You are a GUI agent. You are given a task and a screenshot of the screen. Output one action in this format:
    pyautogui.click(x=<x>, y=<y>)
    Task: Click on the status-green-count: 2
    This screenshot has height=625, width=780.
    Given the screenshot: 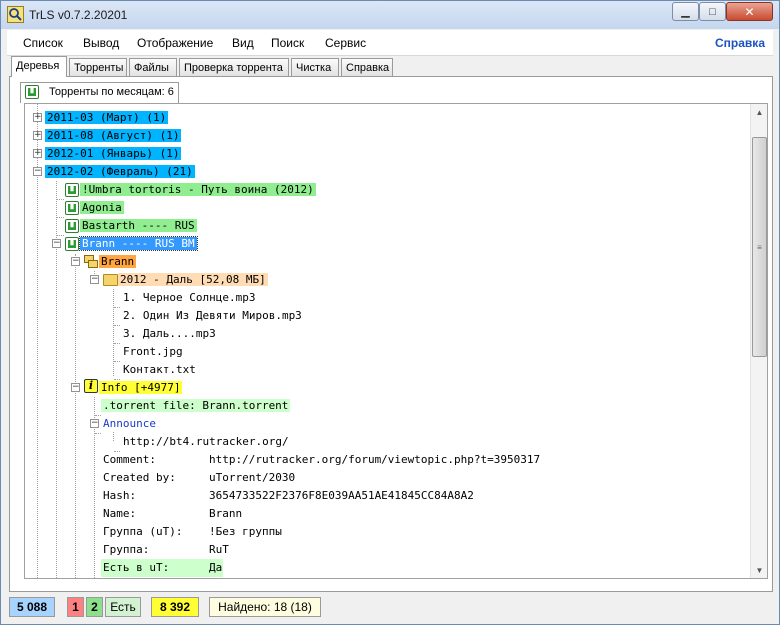 What is the action you would take?
    pyautogui.click(x=94, y=607)
    